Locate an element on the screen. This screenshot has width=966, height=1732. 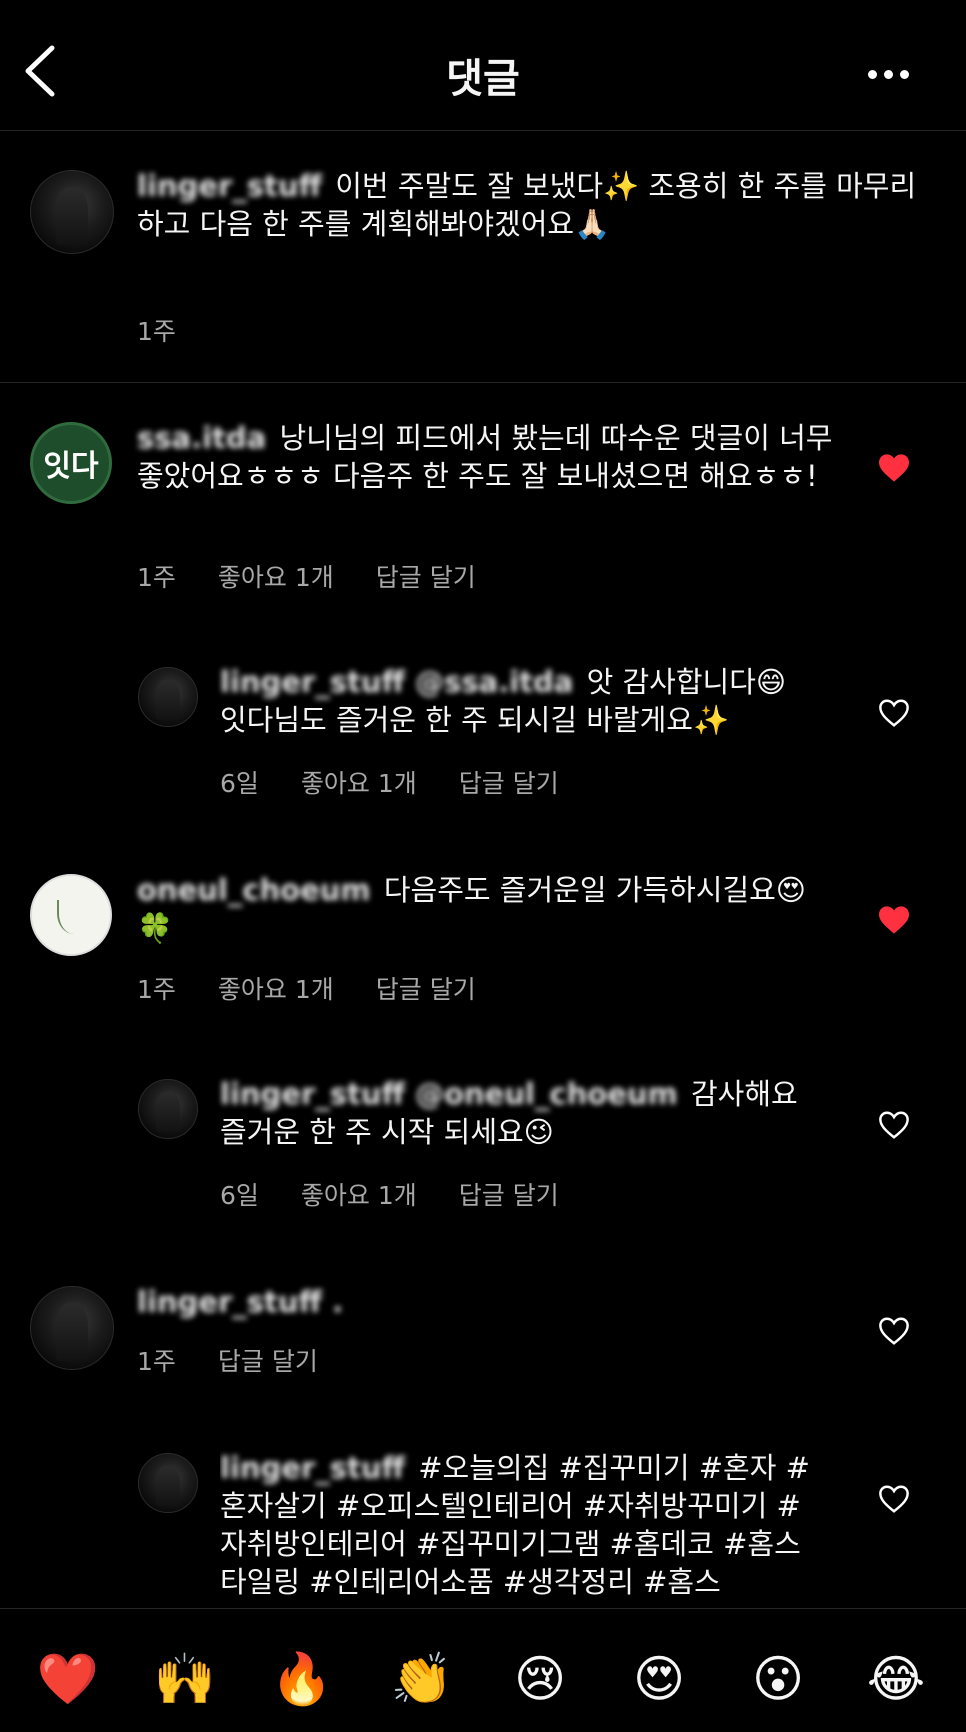
header-bar: 댓글 is located at coordinates (483, 65).